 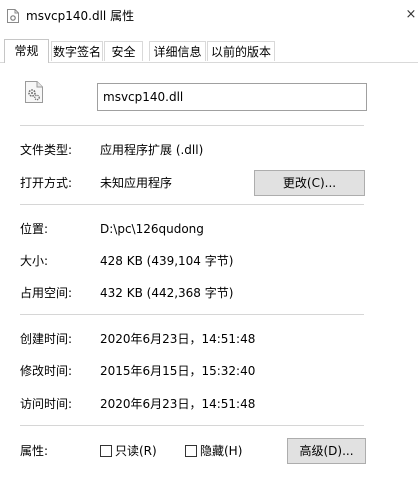 I want to click on window-title: msvcp140.dll 属性, so click(x=80, y=16).